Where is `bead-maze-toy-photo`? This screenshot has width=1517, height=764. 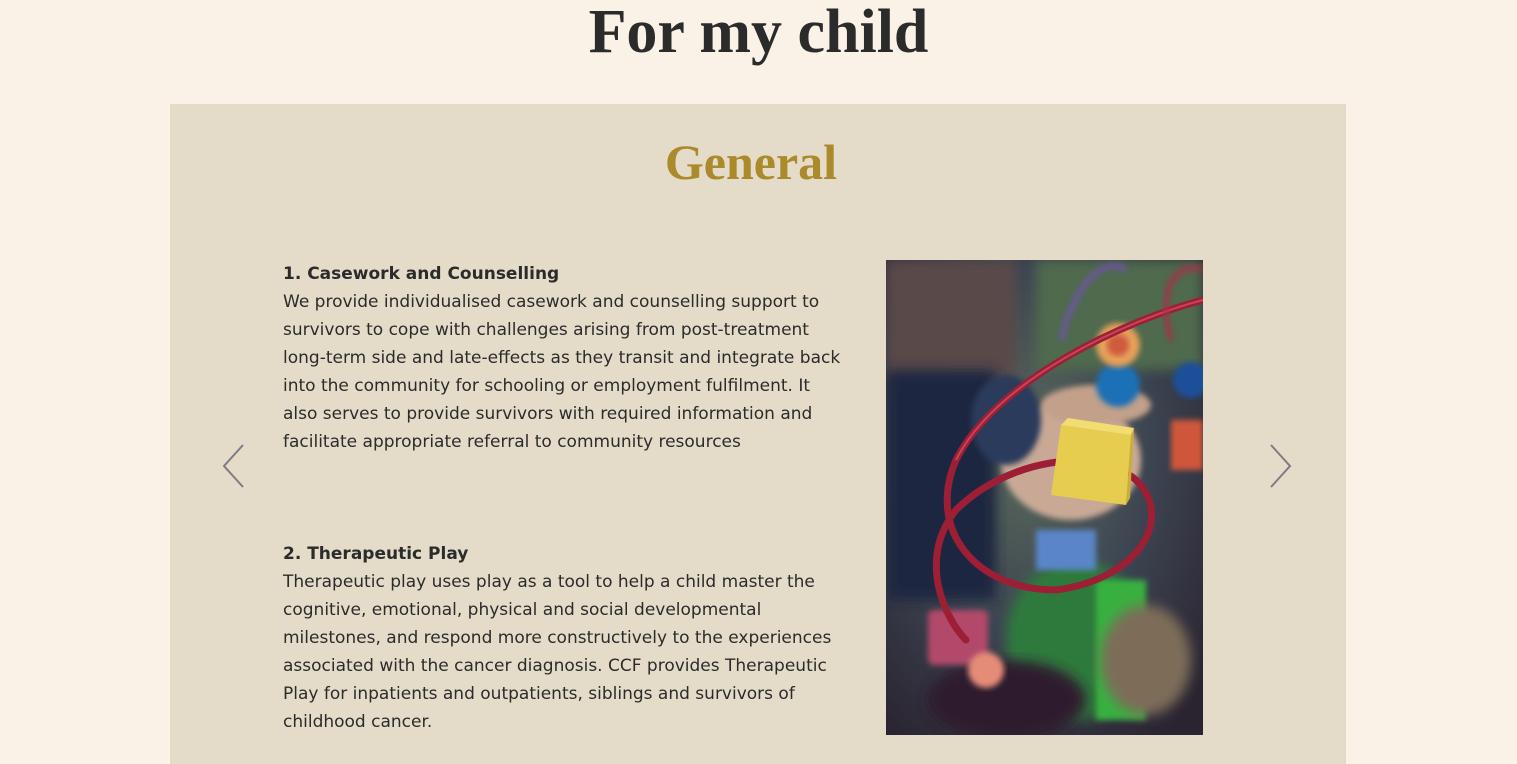 bead-maze-toy-photo is located at coordinates (1044, 497).